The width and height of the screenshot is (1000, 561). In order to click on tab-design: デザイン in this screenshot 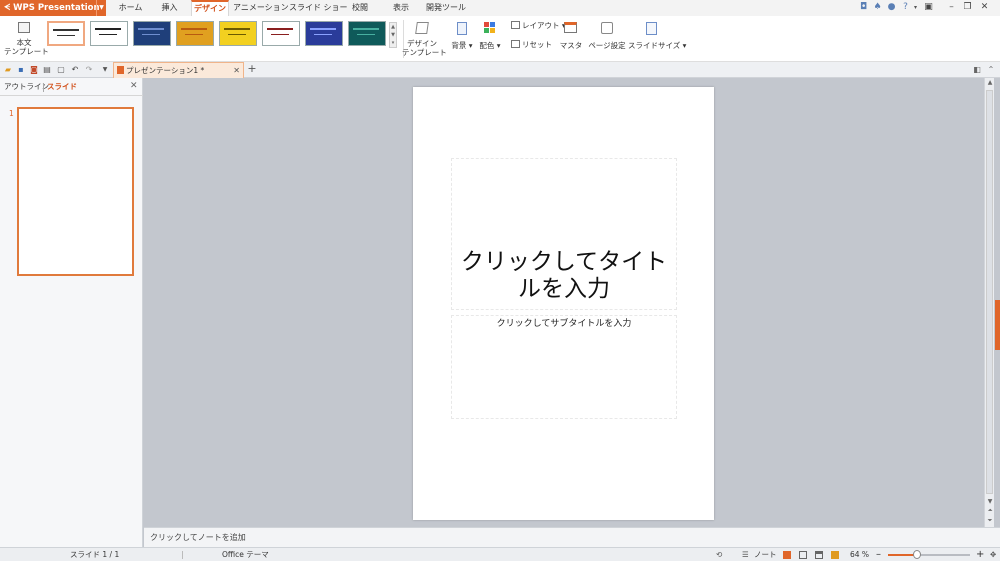, I will do `click(210, 8)`.